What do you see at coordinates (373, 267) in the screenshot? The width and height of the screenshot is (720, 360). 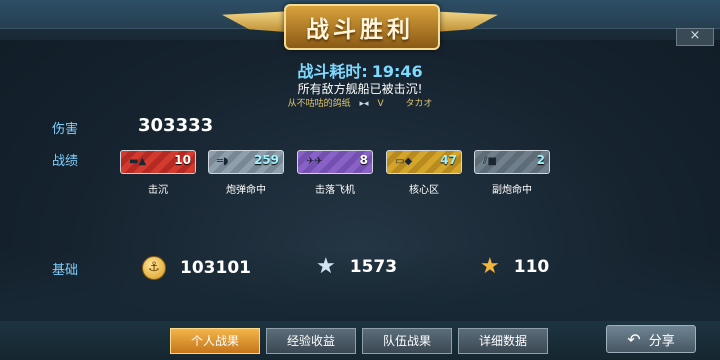 I see `silver-star-value: 1573` at bounding box center [373, 267].